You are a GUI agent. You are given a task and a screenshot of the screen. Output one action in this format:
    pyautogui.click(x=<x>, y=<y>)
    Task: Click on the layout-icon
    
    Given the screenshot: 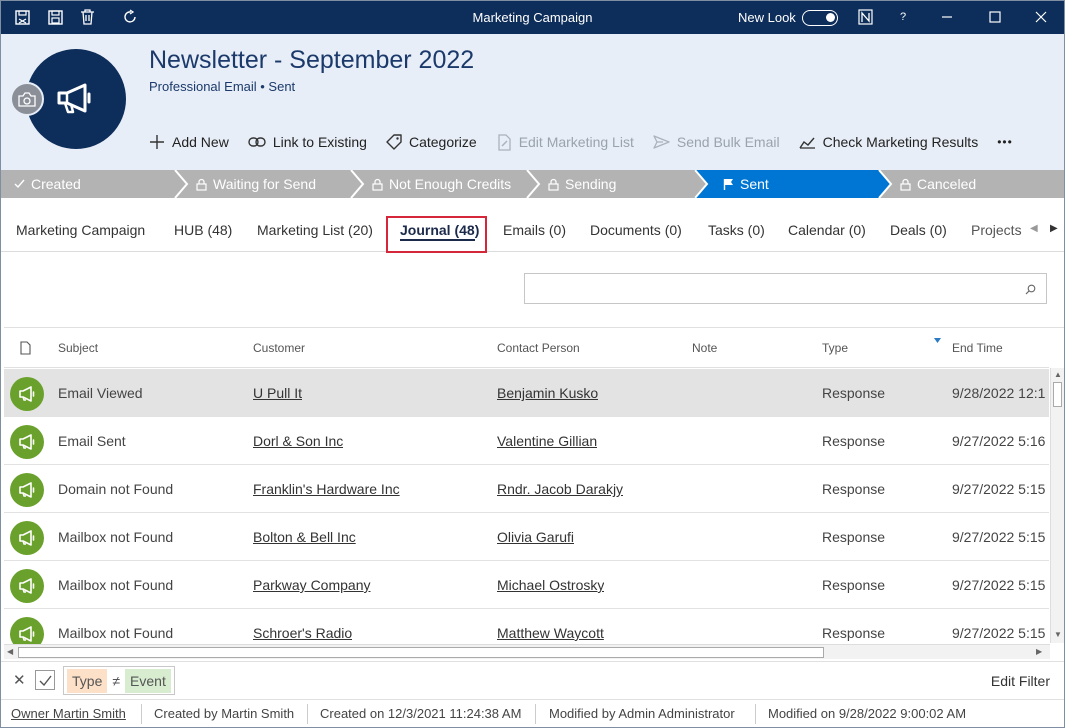 What is the action you would take?
    pyautogui.click(x=865, y=17)
    